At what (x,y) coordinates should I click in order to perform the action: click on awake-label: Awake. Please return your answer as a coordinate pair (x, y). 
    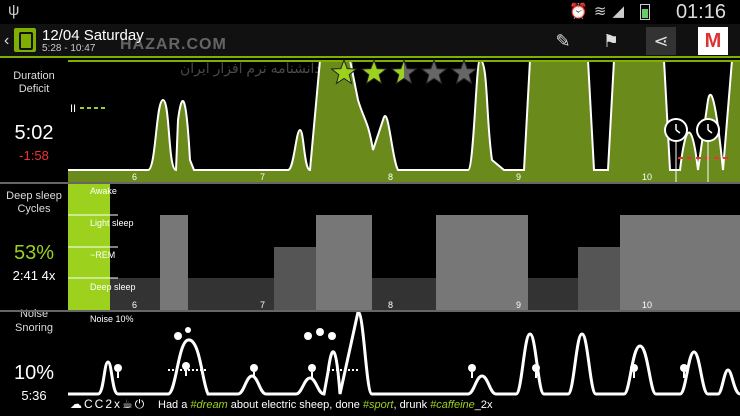
    Looking at the image, I should click on (103, 191).